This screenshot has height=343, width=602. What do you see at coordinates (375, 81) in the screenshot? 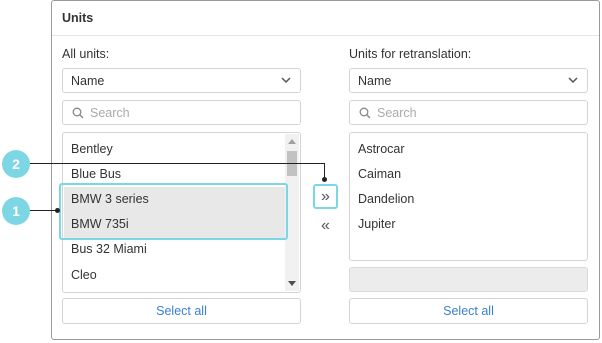
I see `retranslation-sort-value: Name` at bounding box center [375, 81].